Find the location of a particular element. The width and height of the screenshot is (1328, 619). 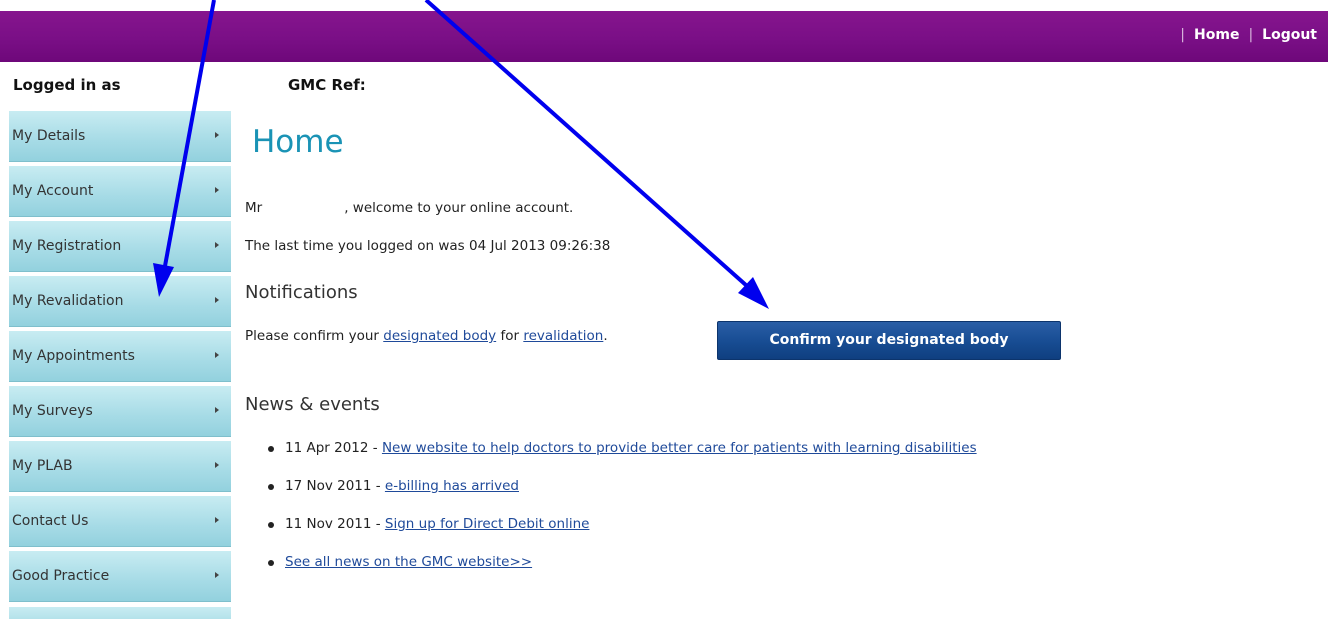

designated-body-link: designated body is located at coordinates (439, 336).